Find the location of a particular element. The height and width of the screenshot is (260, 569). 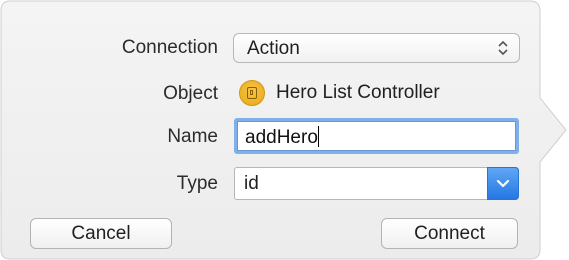

object-name: Hero List Controller is located at coordinates (358, 92).